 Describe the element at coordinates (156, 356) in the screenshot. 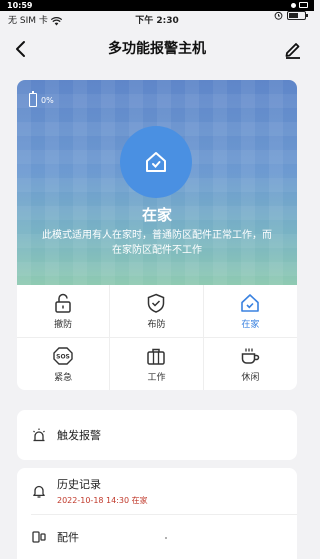

I see `briefcase-icon` at that location.